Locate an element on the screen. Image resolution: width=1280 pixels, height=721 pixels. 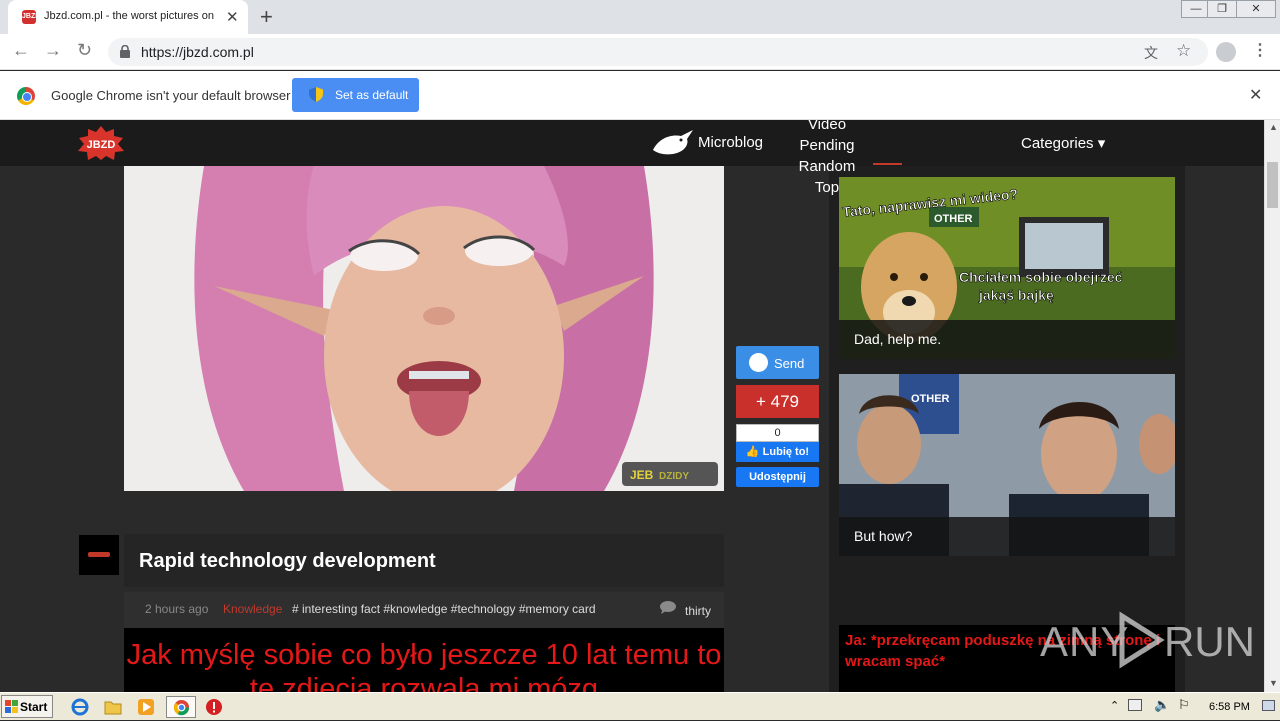
author-avatar is located at coordinates (99, 555).